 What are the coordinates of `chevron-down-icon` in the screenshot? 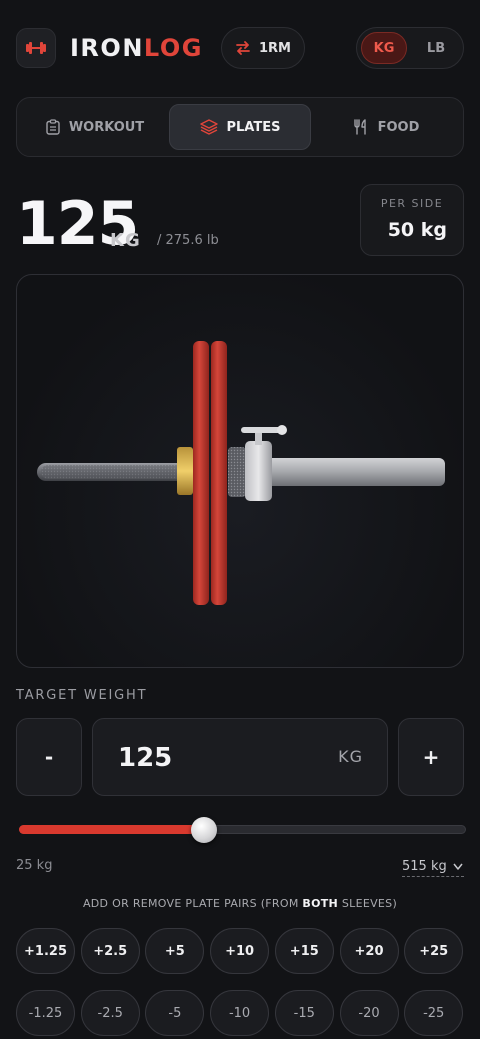 It's located at (458, 866).